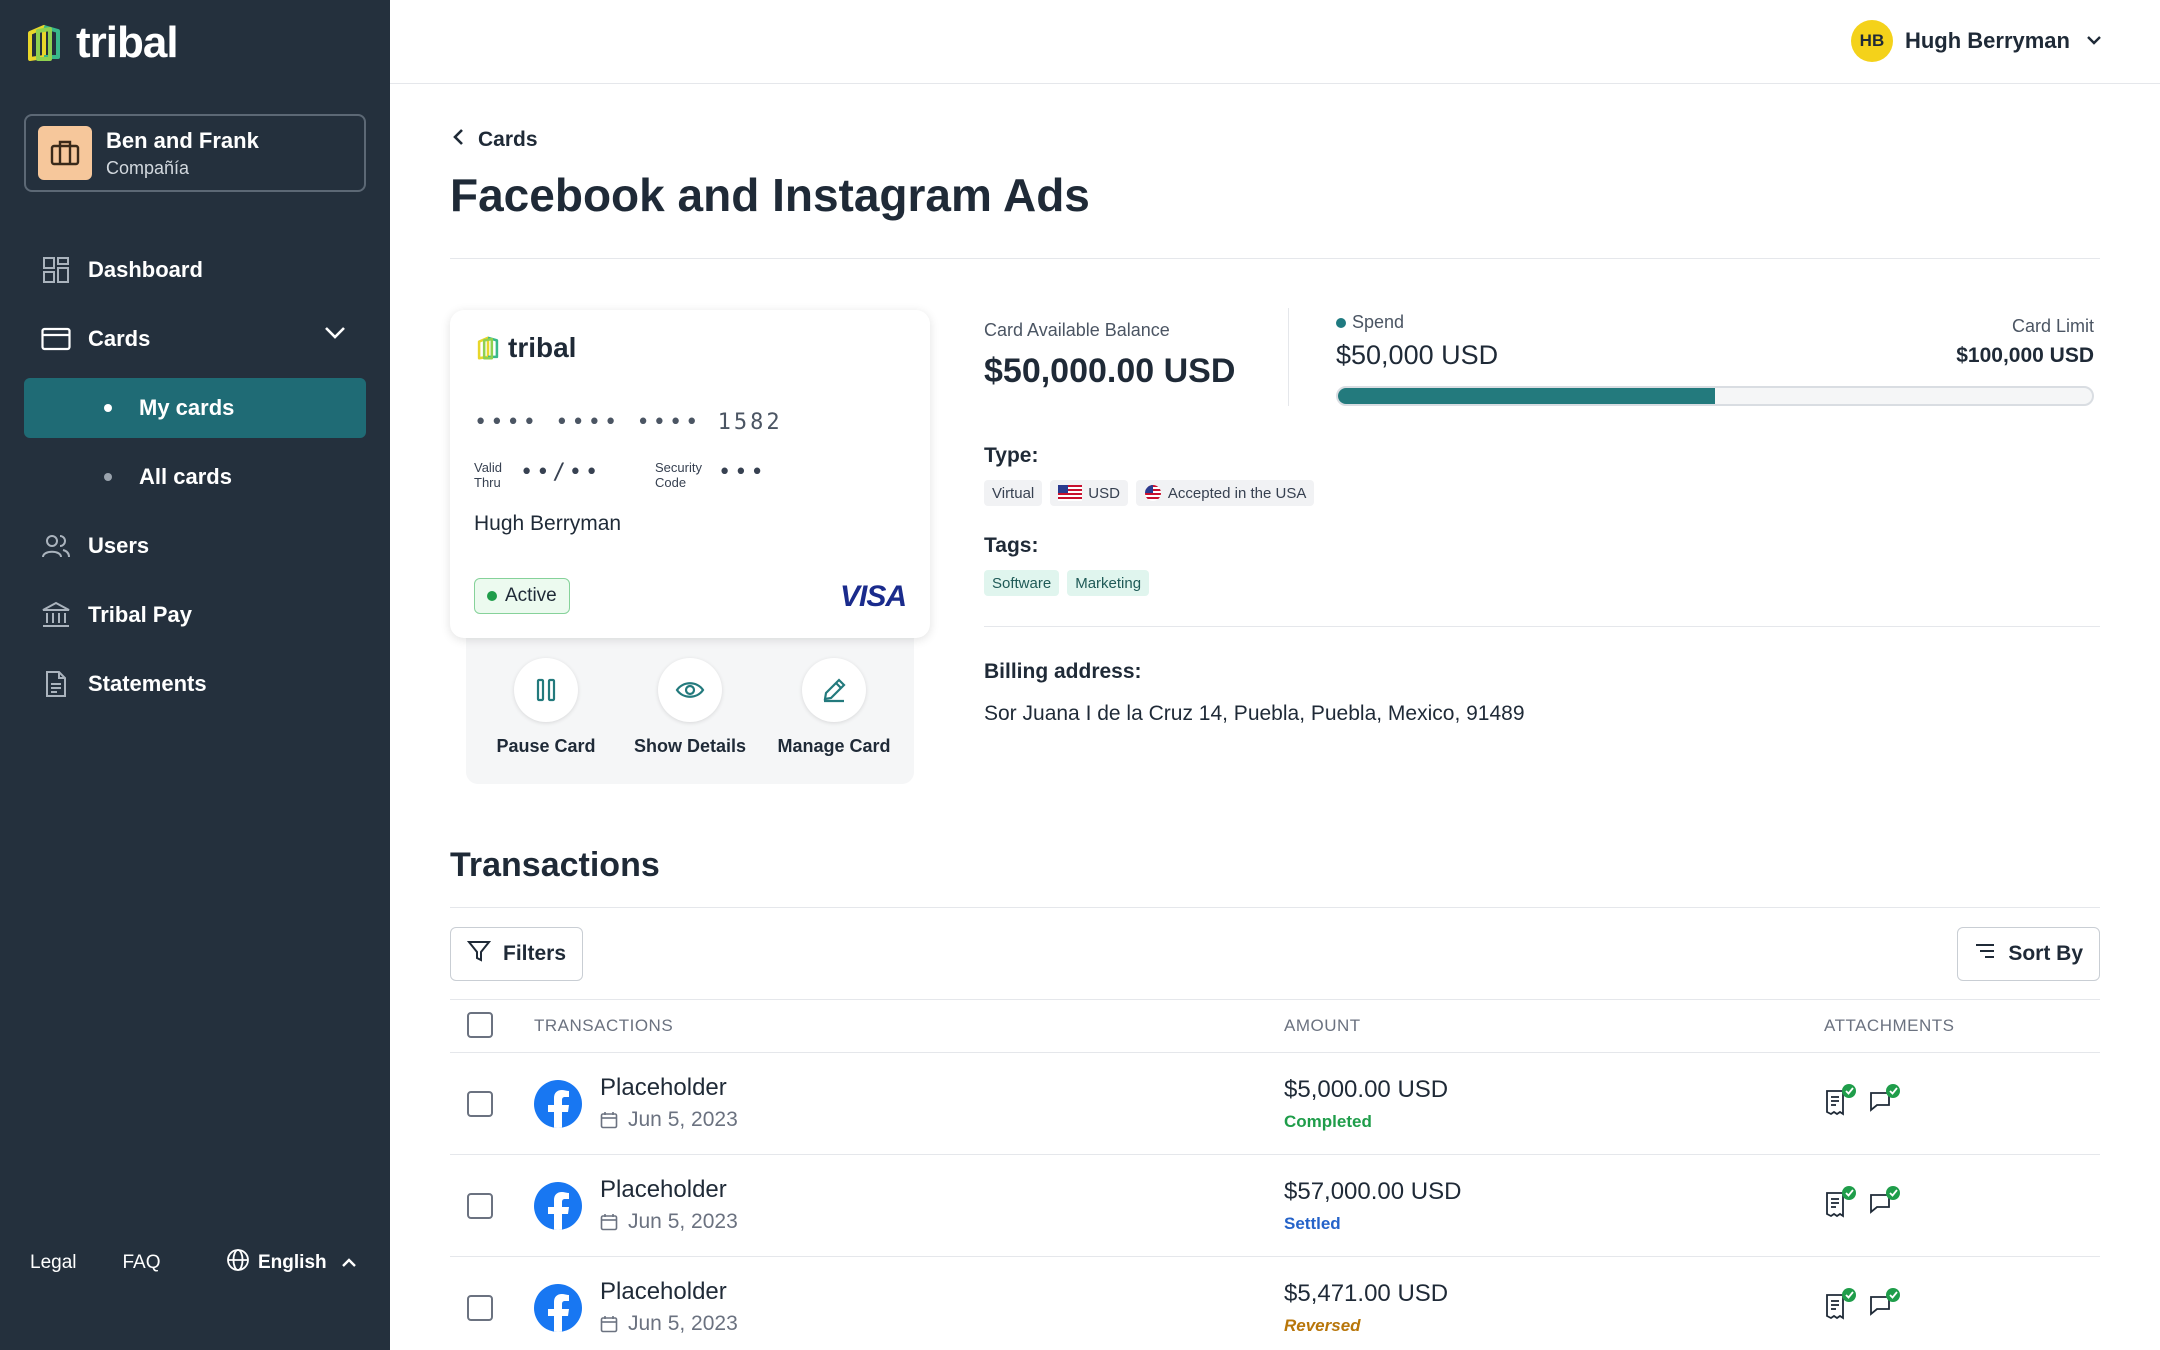 This screenshot has height=1350, width=2160. I want to click on filters-label: Filters, so click(535, 953).